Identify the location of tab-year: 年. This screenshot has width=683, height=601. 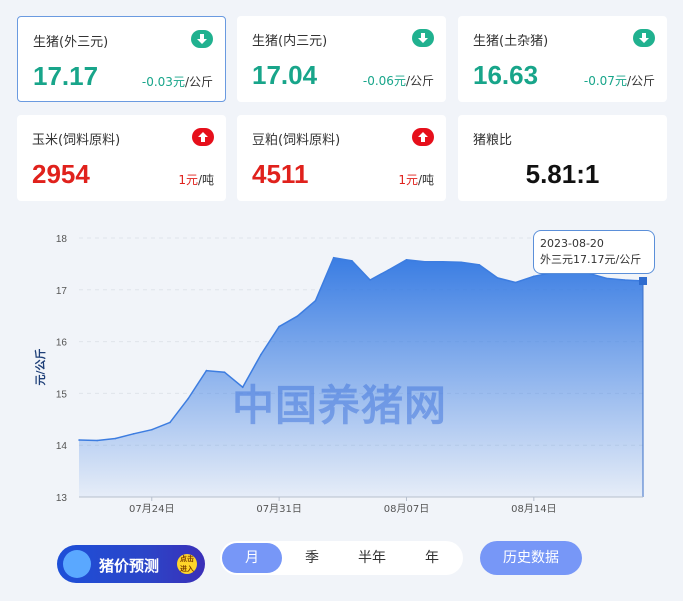
(432, 558).